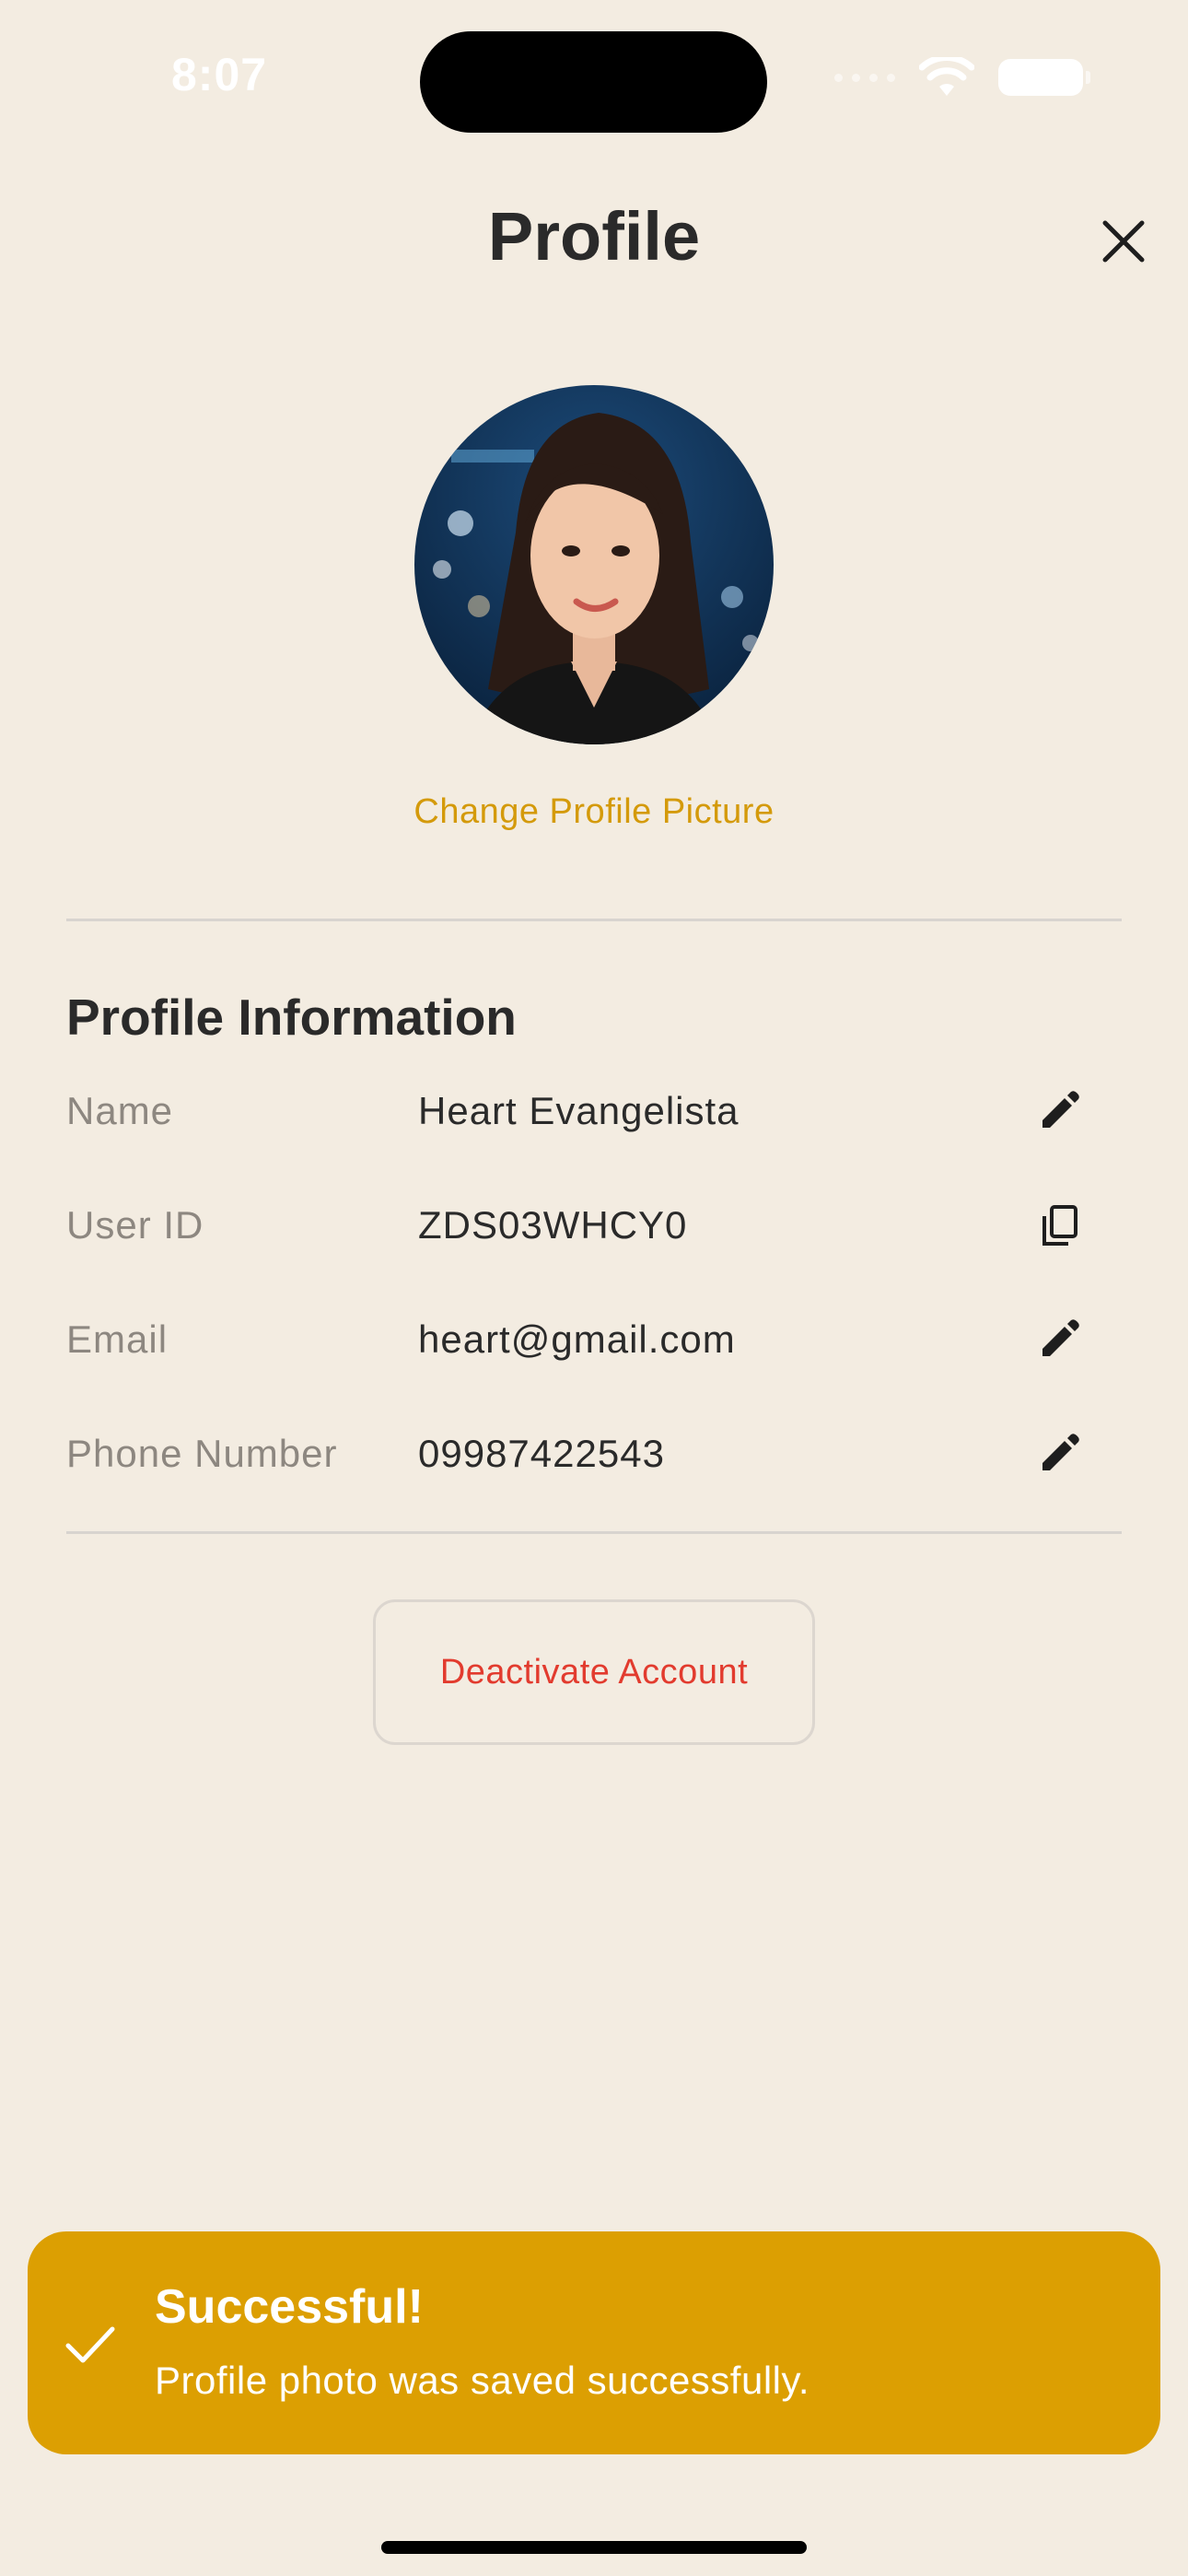 This screenshot has width=1188, height=2576. What do you see at coordinates (202, 1453) in the screenshot?
I see `info-label: Phone Number` at bounding box center [202, 1453].